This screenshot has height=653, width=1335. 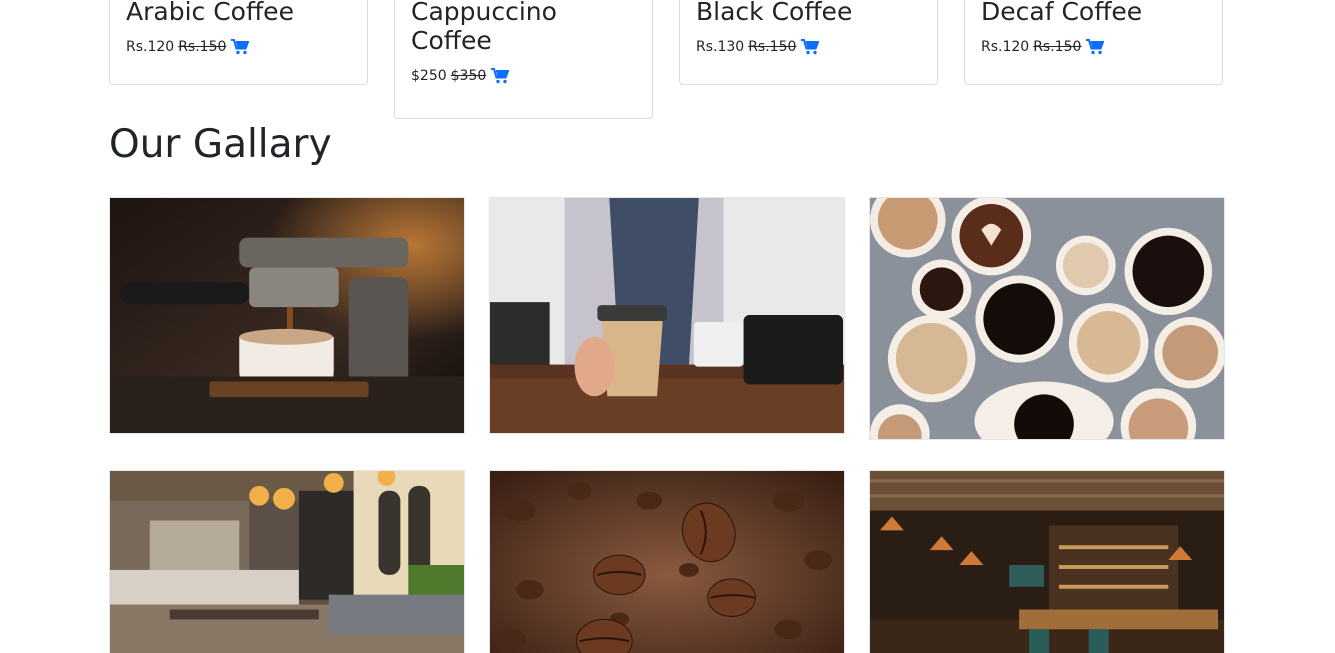 What do you see at coordinates (287, 561) in the screenshot?
I see `cafe-interior-image` at bounding box center [287, 561].